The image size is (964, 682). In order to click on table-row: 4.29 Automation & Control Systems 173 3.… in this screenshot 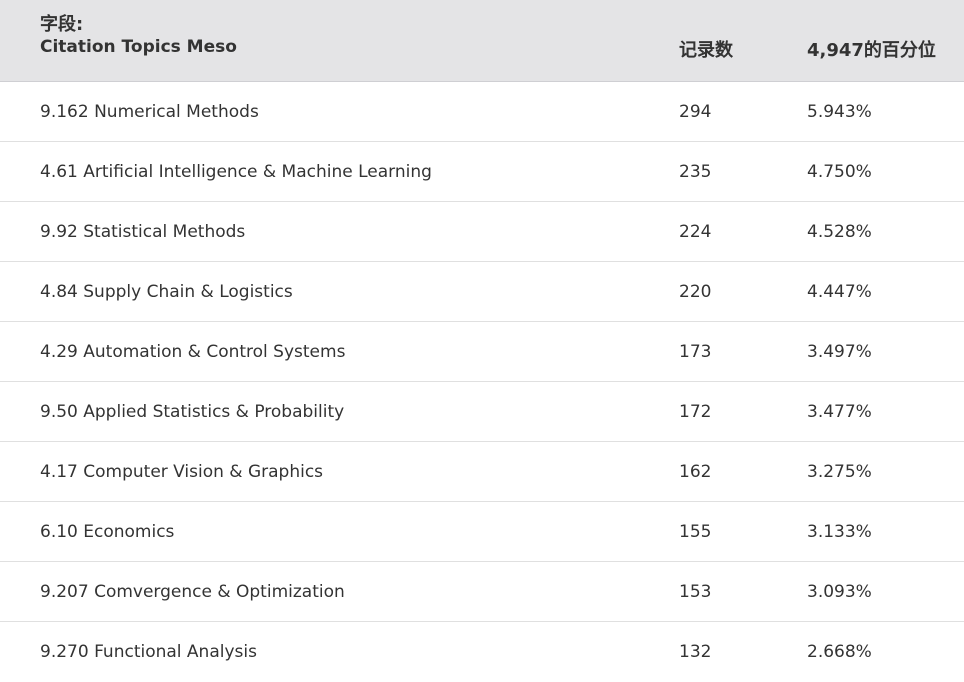, I will do `click(482, 352)`.